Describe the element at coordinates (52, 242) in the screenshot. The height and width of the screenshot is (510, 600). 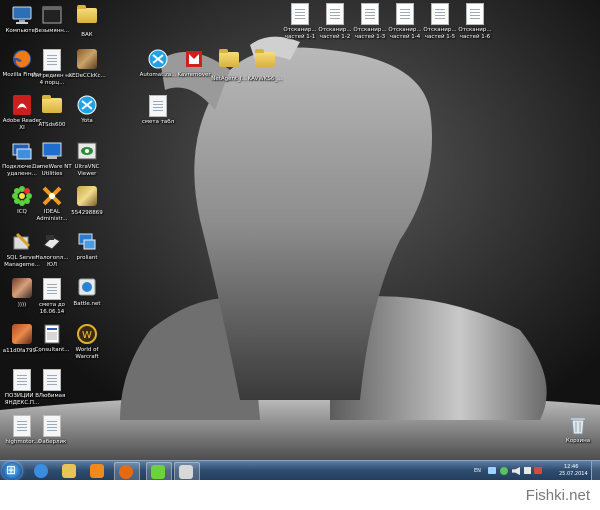
I see `nalogoplatelshik-icon` at that location.